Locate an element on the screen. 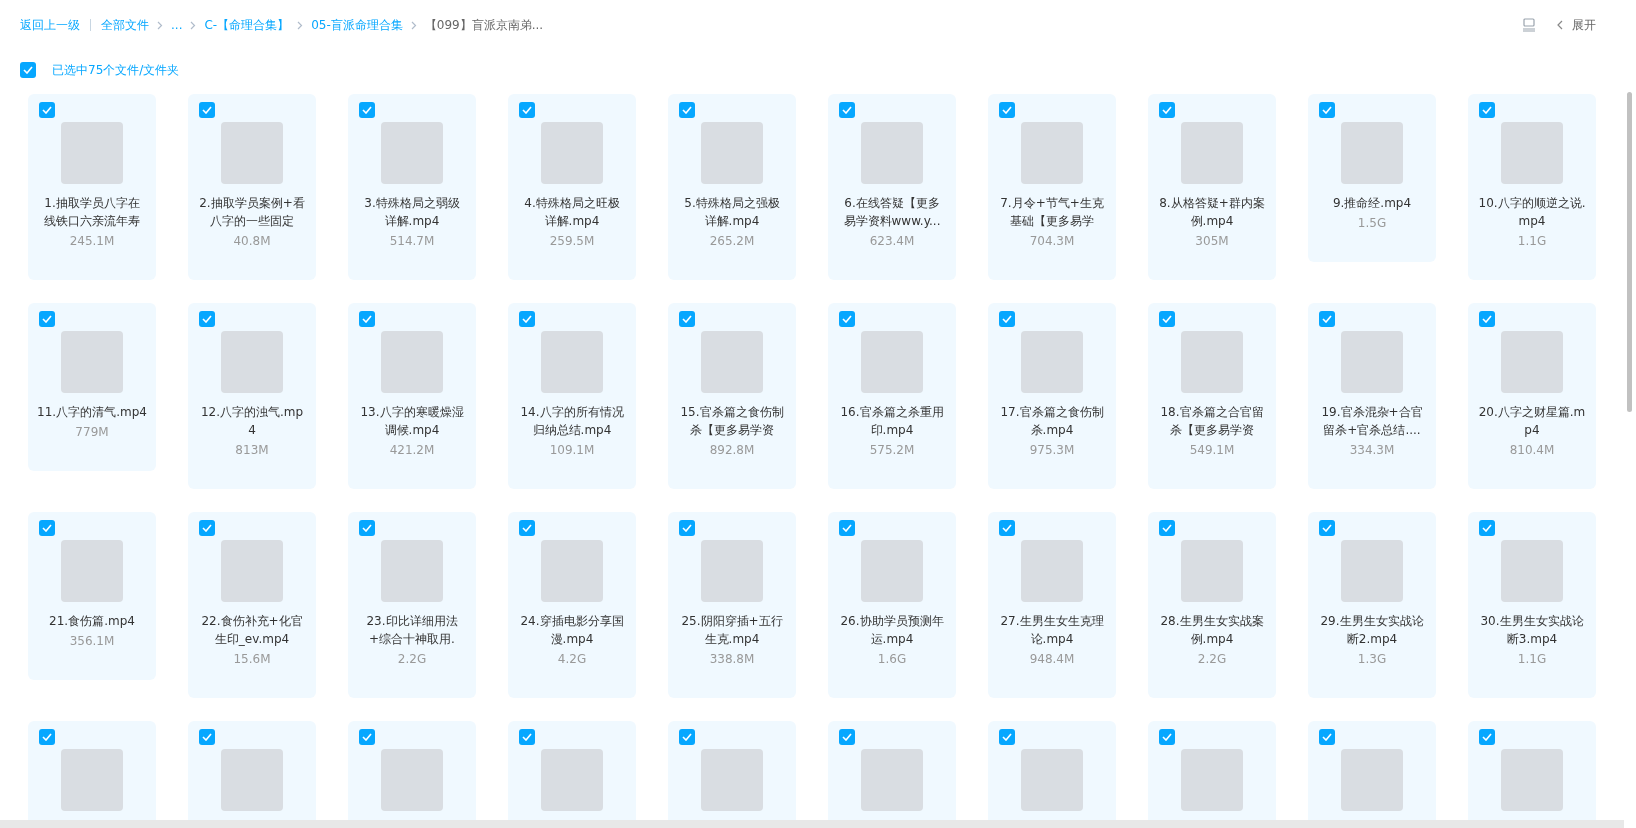  file-size: 892.8M is located at coordinates (732, 450).